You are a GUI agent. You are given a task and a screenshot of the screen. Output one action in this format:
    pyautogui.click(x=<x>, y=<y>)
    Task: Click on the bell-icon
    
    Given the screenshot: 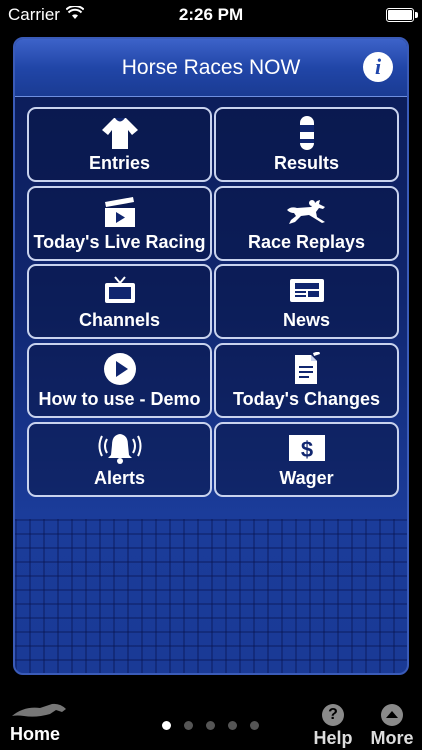 What is the action you would take?
    pyautogui.click(x=119, y=448)
    